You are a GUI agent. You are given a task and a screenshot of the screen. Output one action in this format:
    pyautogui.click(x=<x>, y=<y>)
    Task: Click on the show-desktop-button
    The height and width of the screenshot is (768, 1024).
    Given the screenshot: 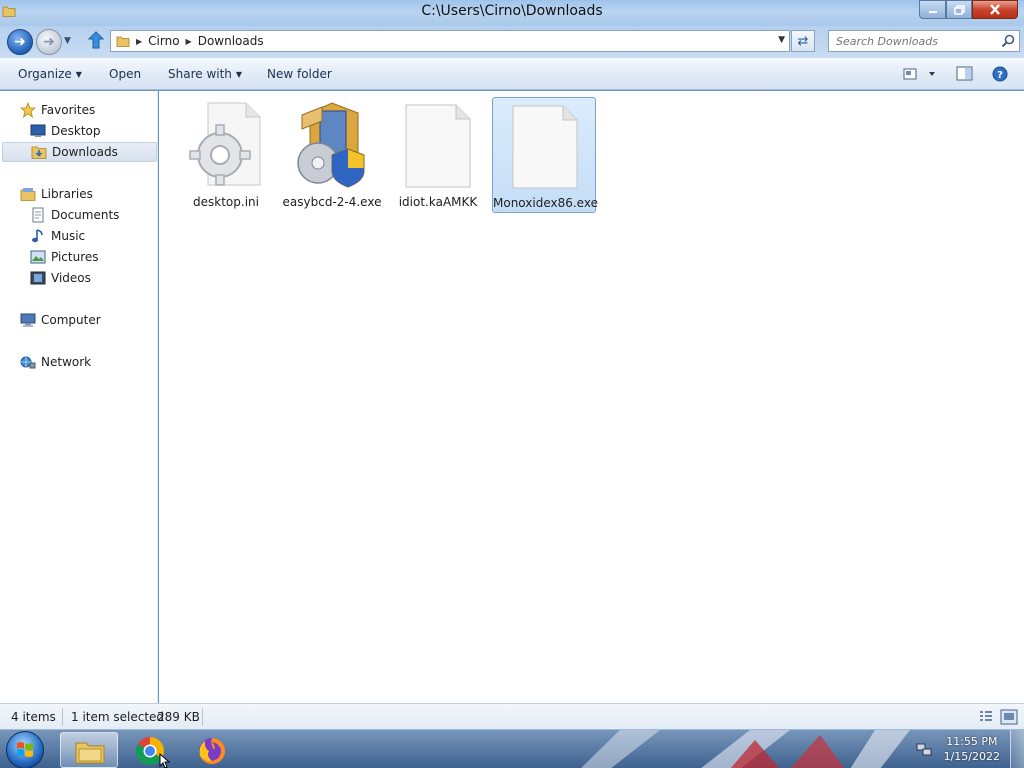 What is the action you would take?
    pyautogui.click(x=1017, y=749)
    